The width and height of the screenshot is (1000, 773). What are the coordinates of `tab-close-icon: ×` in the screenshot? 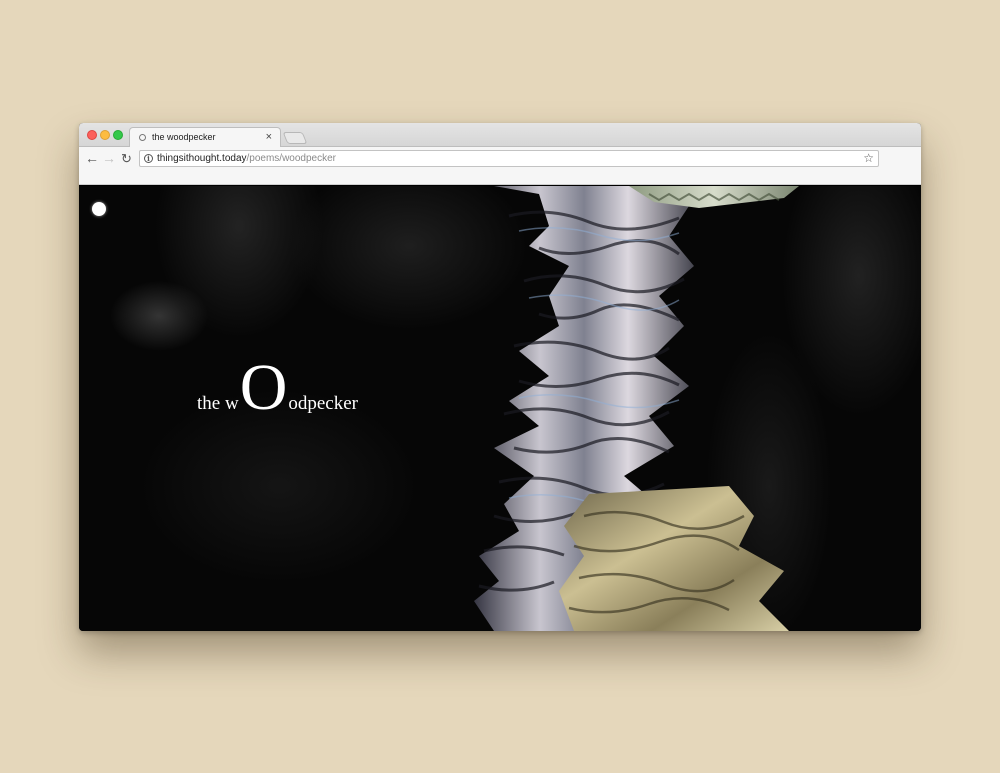 It's located at (269, 137).